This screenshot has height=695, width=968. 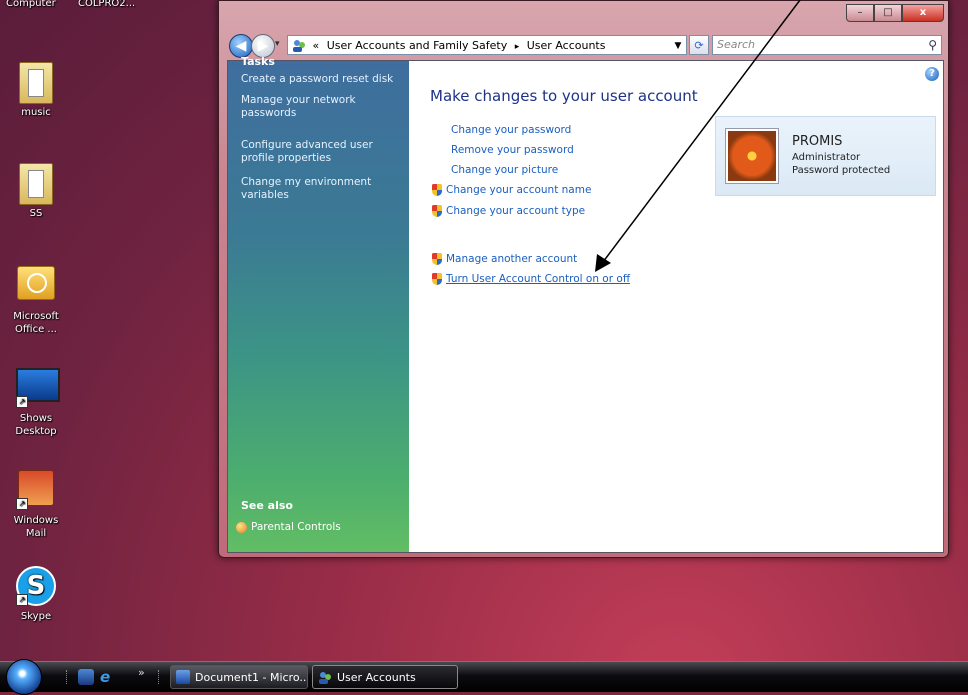 What do you see at coordinates (566, 45) in the screenshot?
I see `breadcrumb-user-accounts: User Accounts` at bounding box center [566, 45].